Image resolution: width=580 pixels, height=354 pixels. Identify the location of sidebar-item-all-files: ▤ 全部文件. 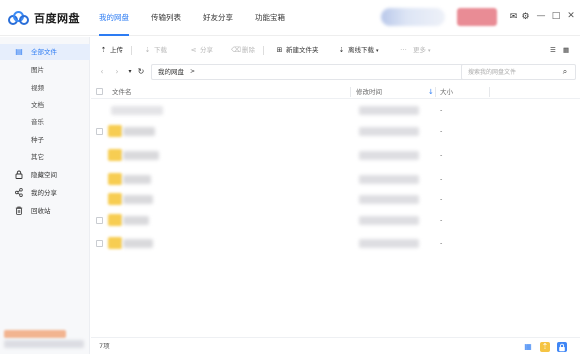
(45, 52).